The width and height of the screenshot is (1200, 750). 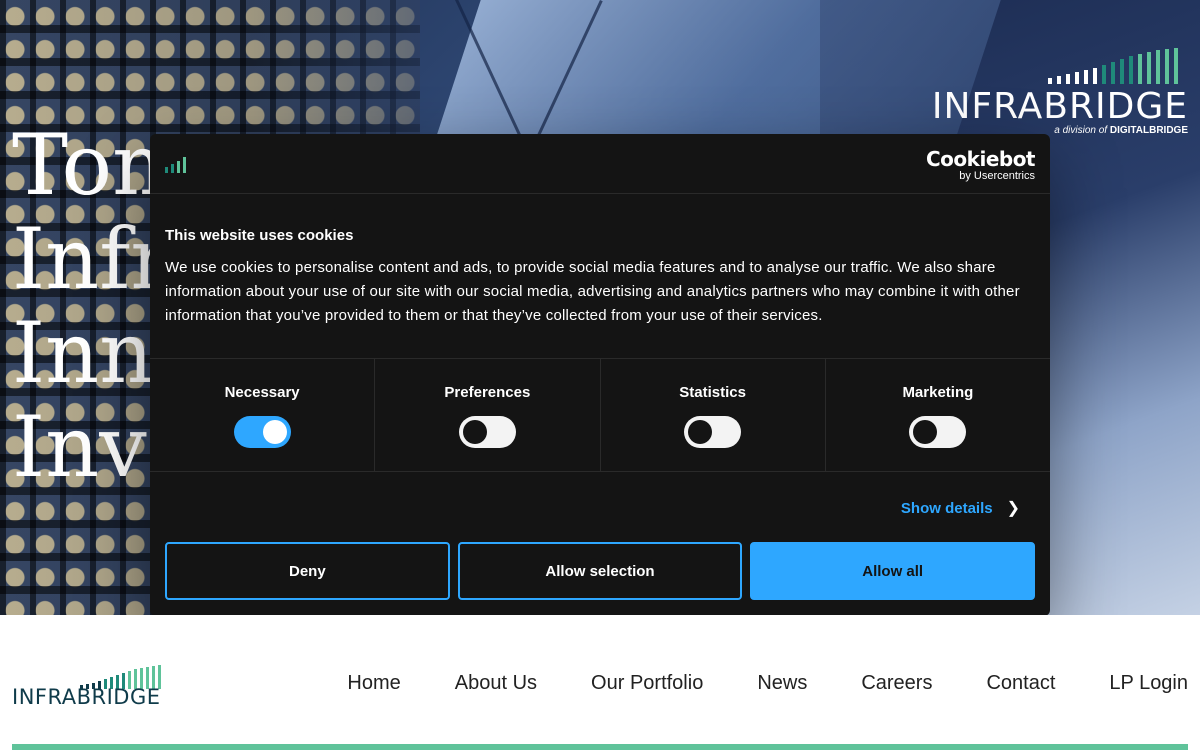 I want to click on show-details-label: Show details, so click(x=946, y=508).